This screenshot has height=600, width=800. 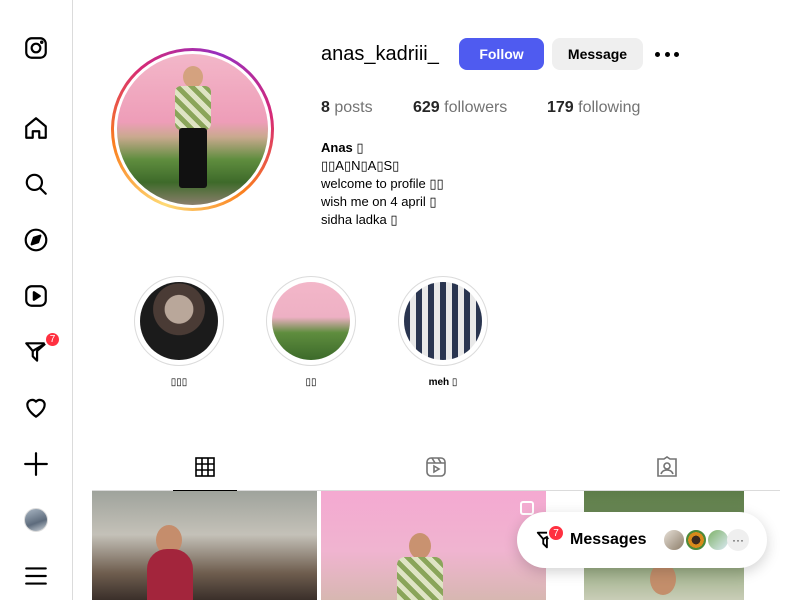 What do you see at coordinates (342, 147) in the screenshot?
I see `display-name: Anas ▯` at bounding box center [342, 147].